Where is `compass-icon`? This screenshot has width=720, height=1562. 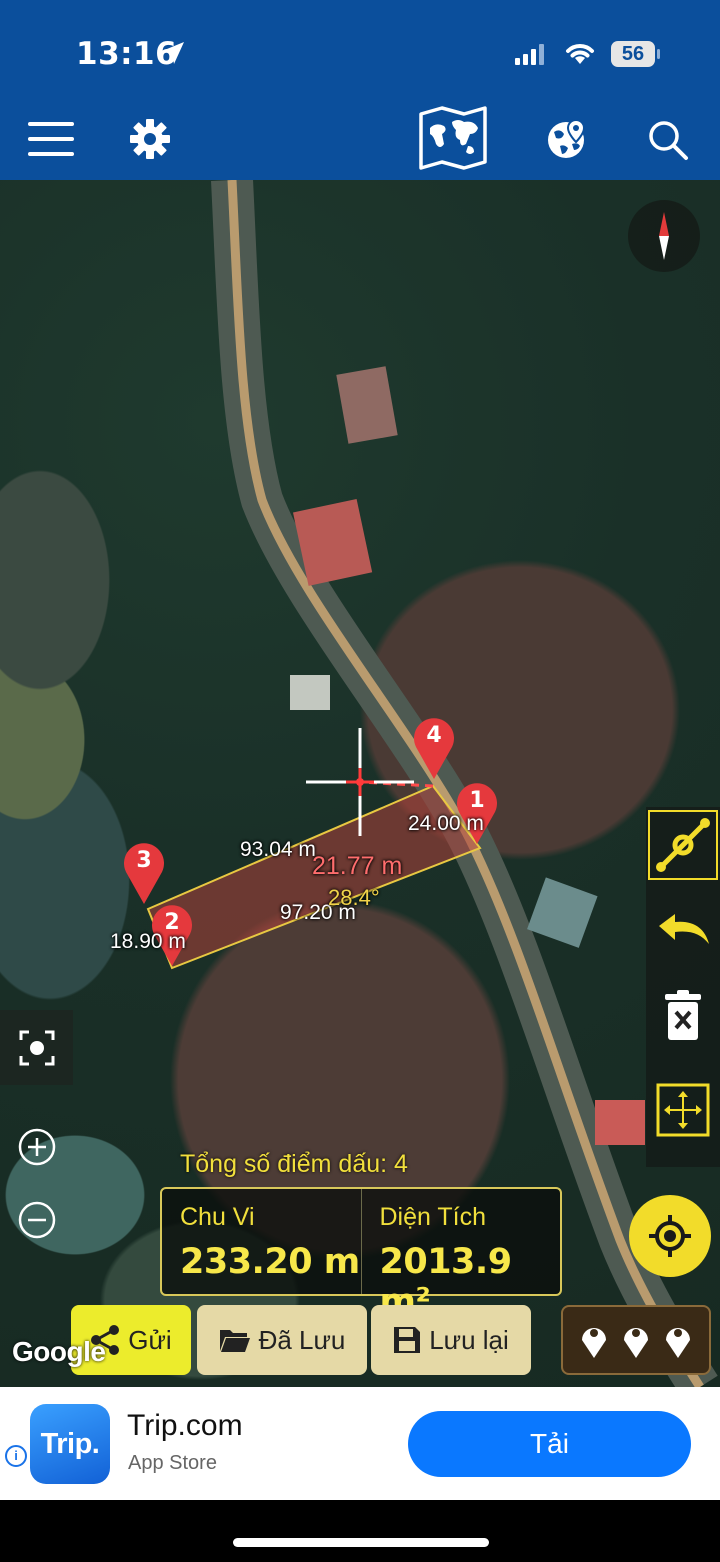
compass-icon is located at coordinates (664, 236).